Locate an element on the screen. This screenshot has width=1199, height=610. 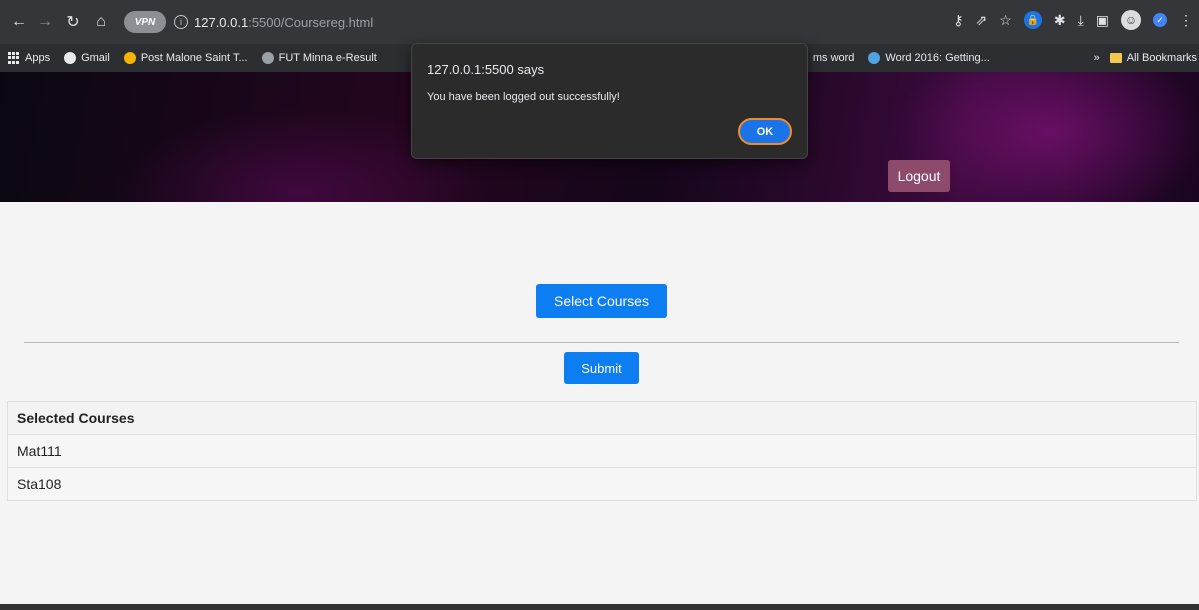
bookmark-label: FUT Minna e-Result is located at coordinates (327, 58).